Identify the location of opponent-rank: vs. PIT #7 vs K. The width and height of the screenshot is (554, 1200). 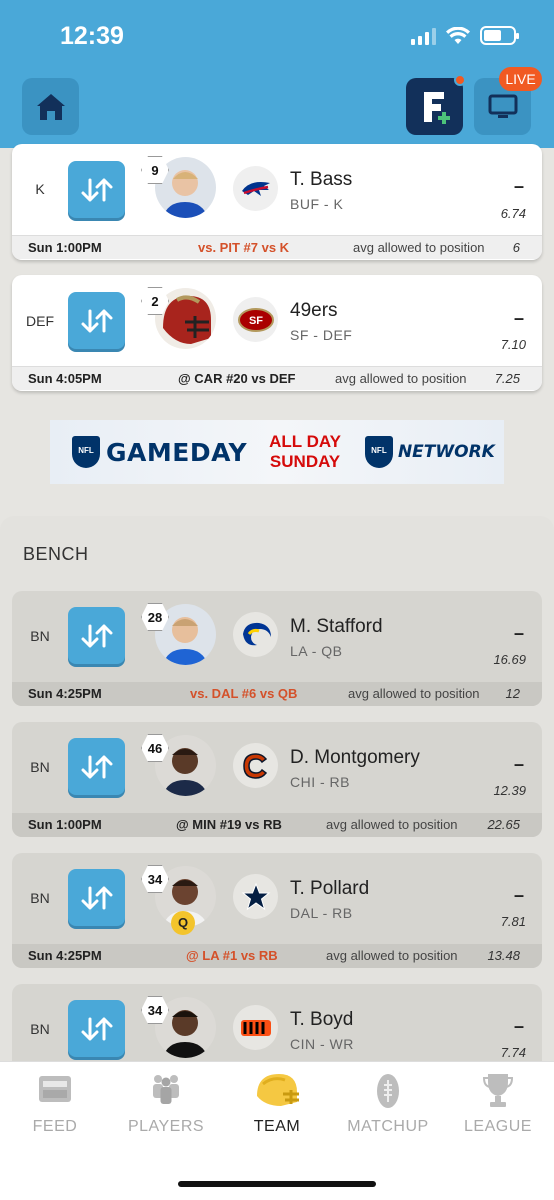
(244, 247).